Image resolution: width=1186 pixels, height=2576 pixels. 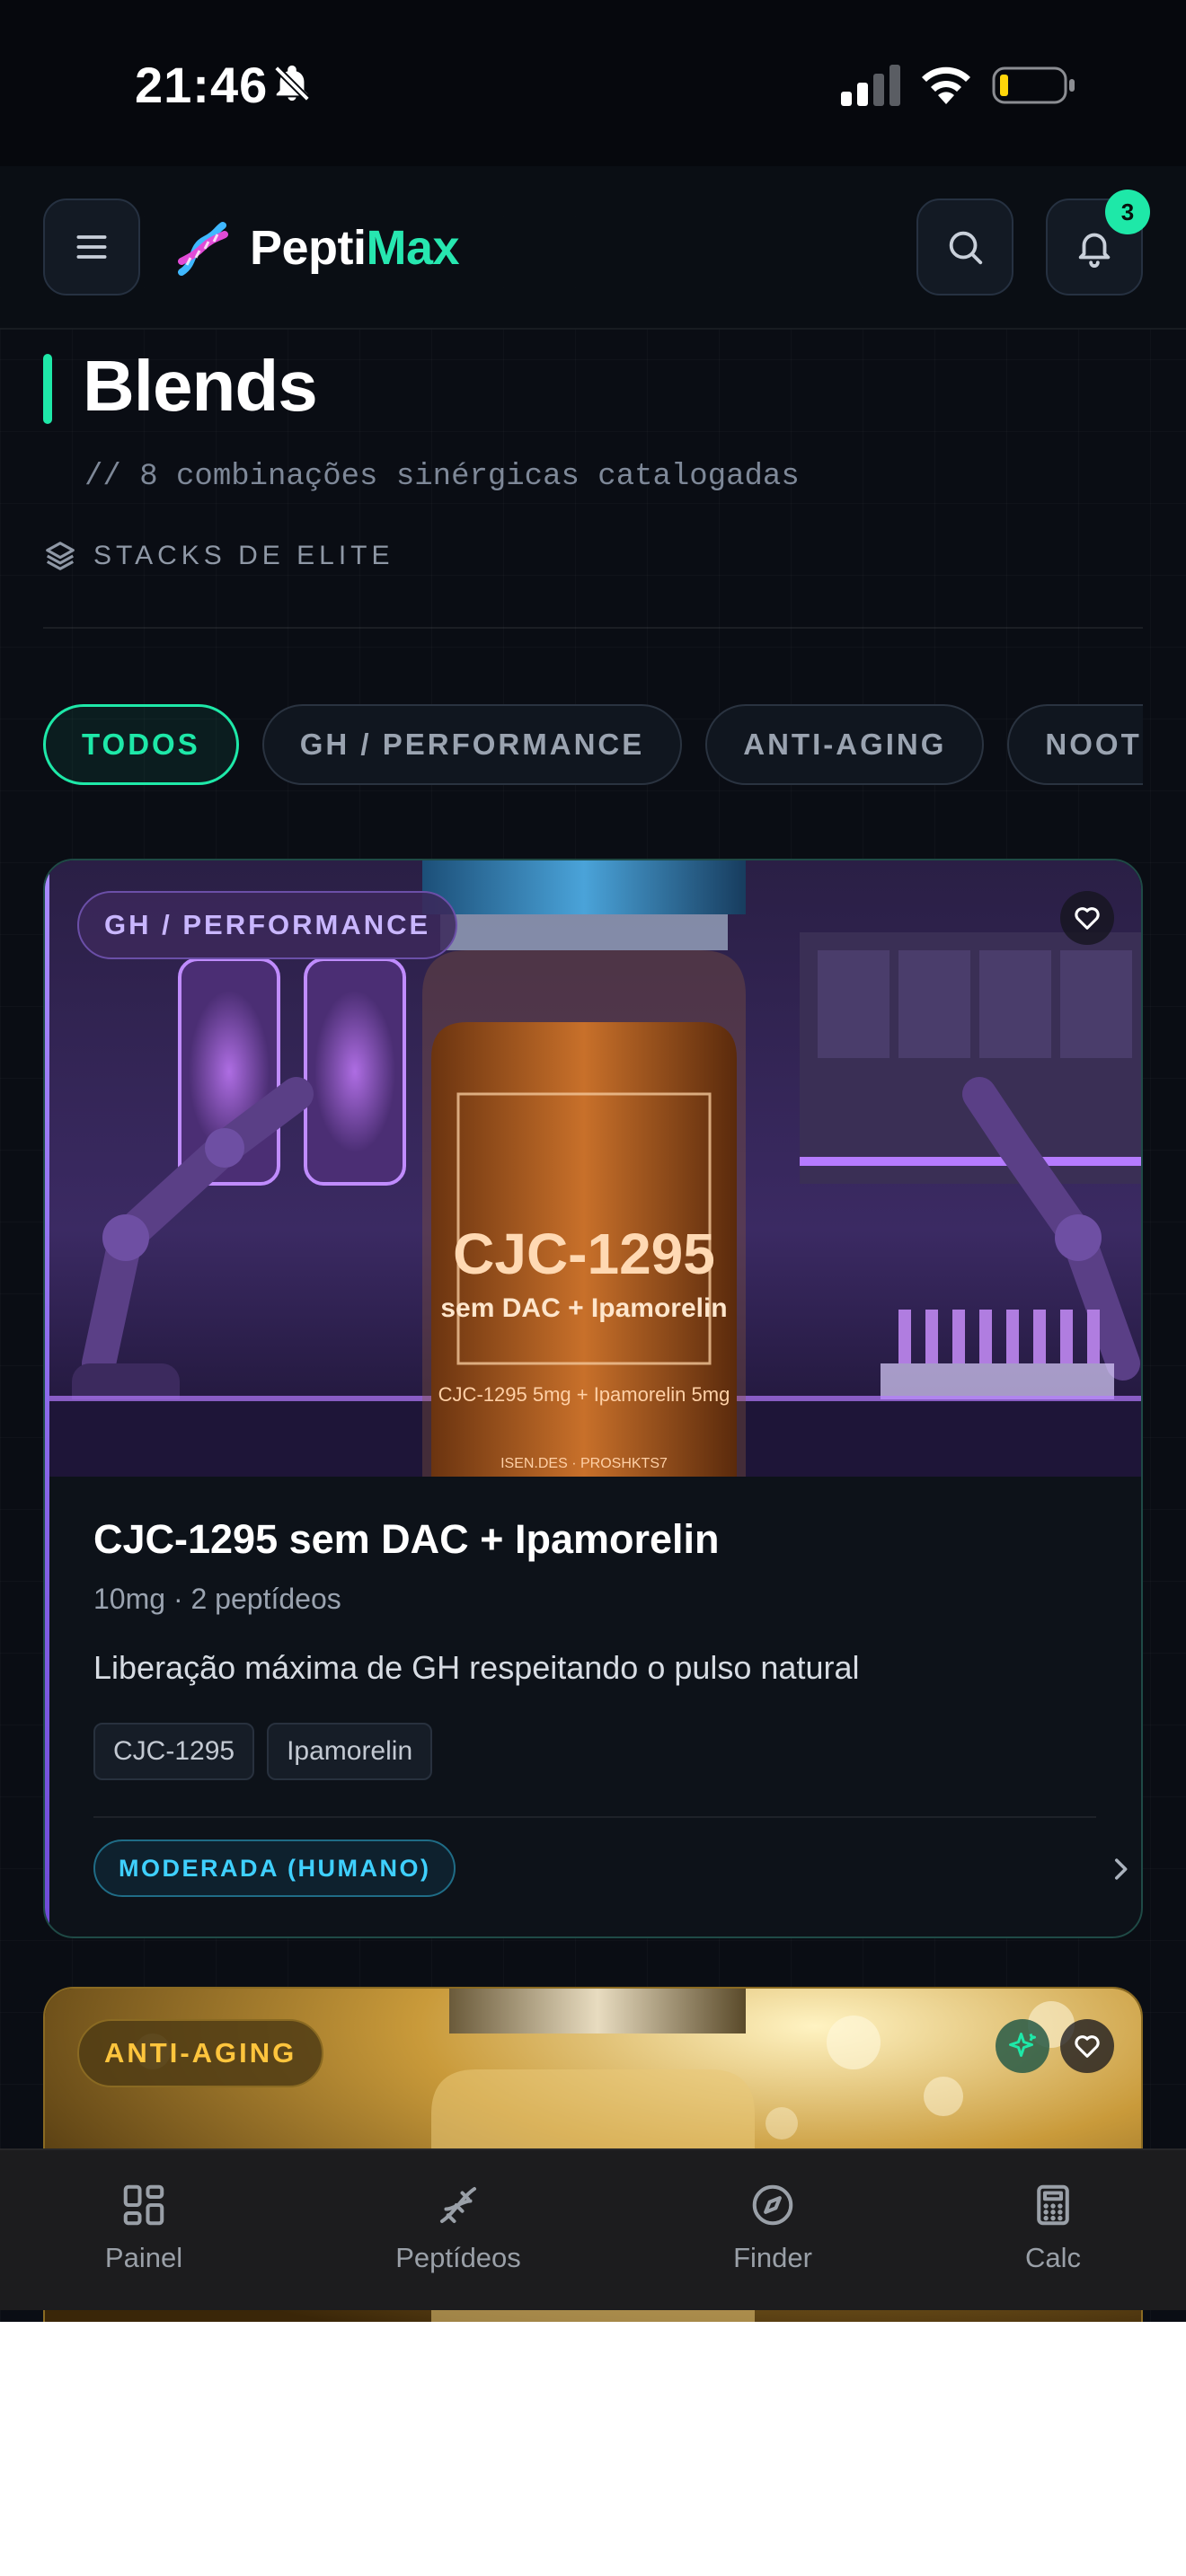 What do you see at coordinates (263, 1751) in the screenshot?
I see `peptide-tags: CJC-1295 Ipamorelin` at bounding box center [263, 1751].